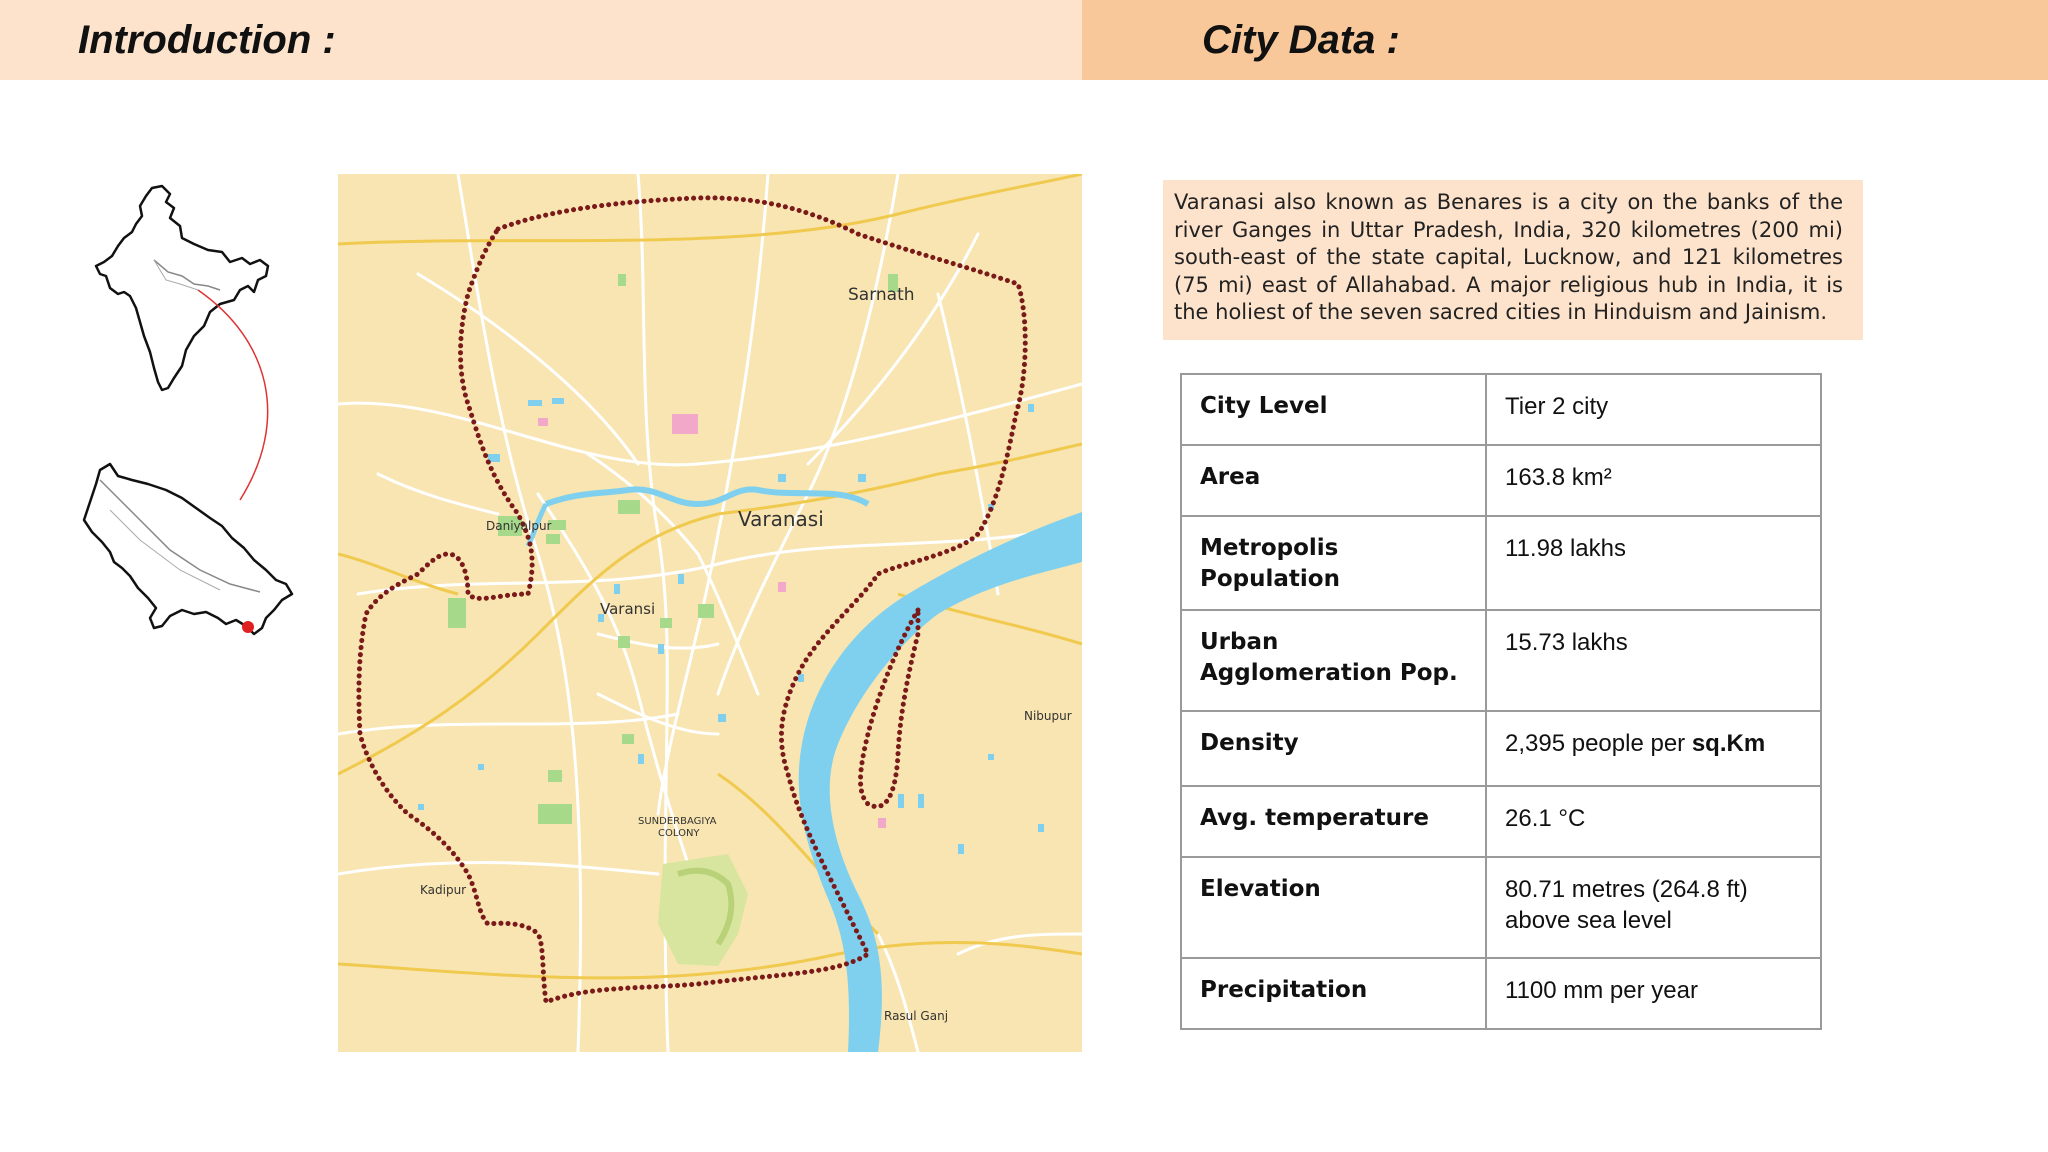 This screenshot has height=1152, width=2048. I want to click on row-label: Urban Agglomeration Pop., so click(1333, 660).